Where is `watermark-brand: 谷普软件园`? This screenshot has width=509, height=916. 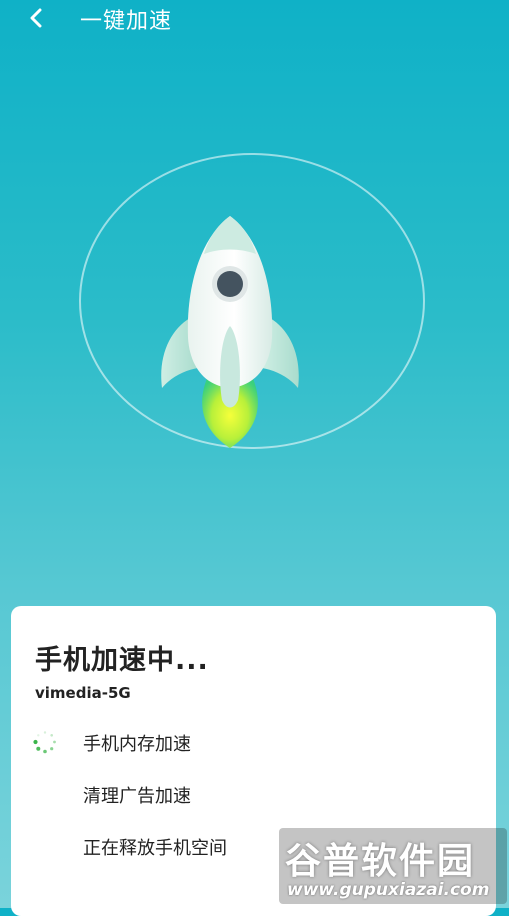 watermark-brand: 谷普软件园 is located at coordinates (380, 861).